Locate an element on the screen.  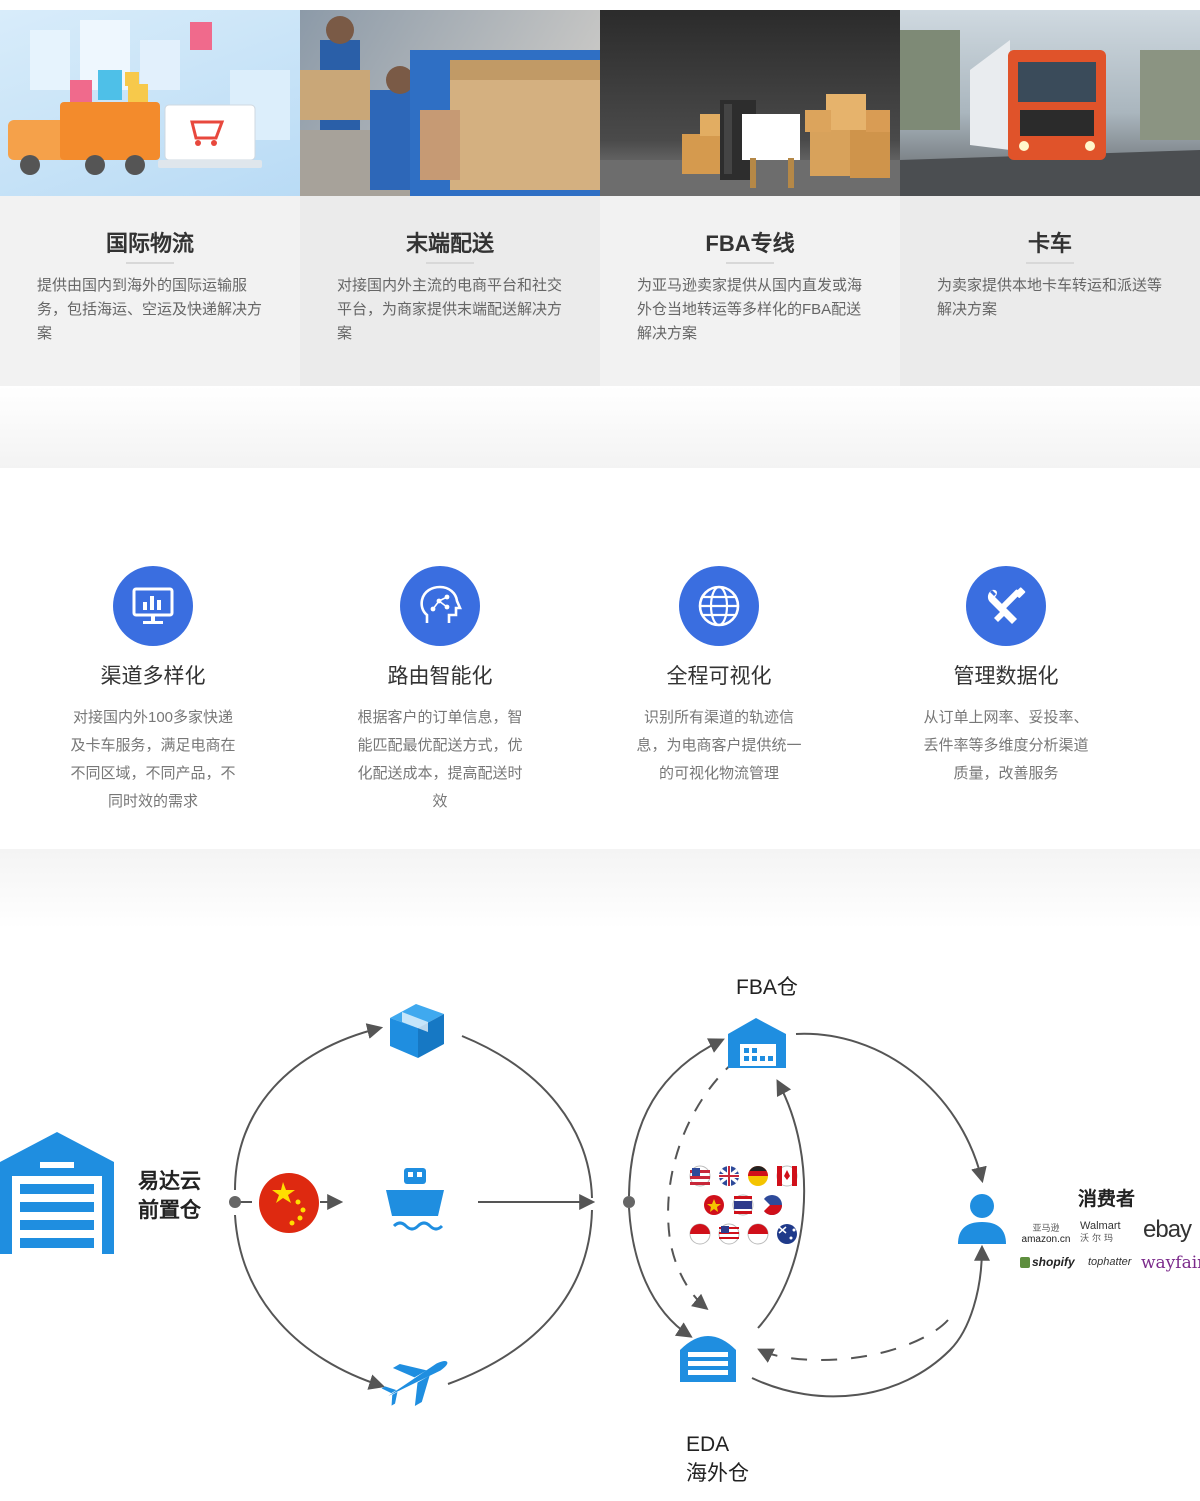
eda-label-line1: EDA is located at coordinates (708, 1444).